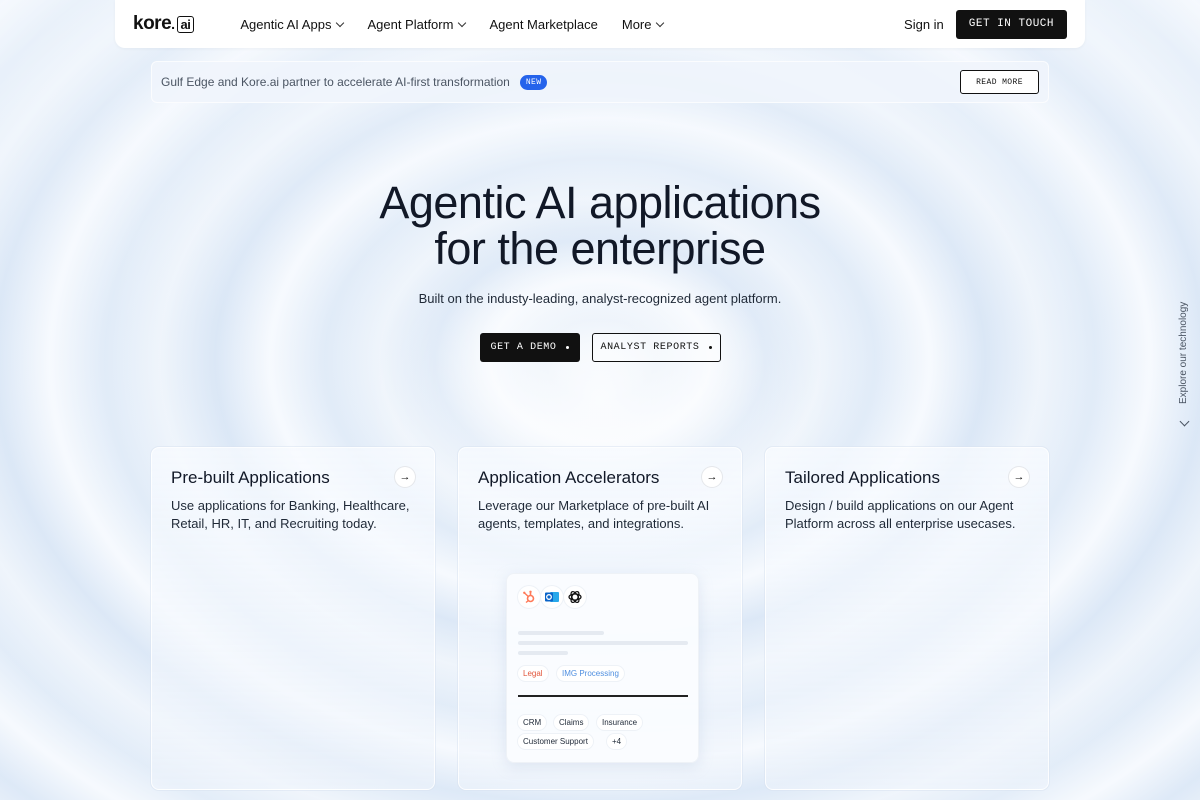 The width and height of the screenshot is (1200, 800). I want to click on menu-item-label: Agent Marketplace, so click(543, 24).